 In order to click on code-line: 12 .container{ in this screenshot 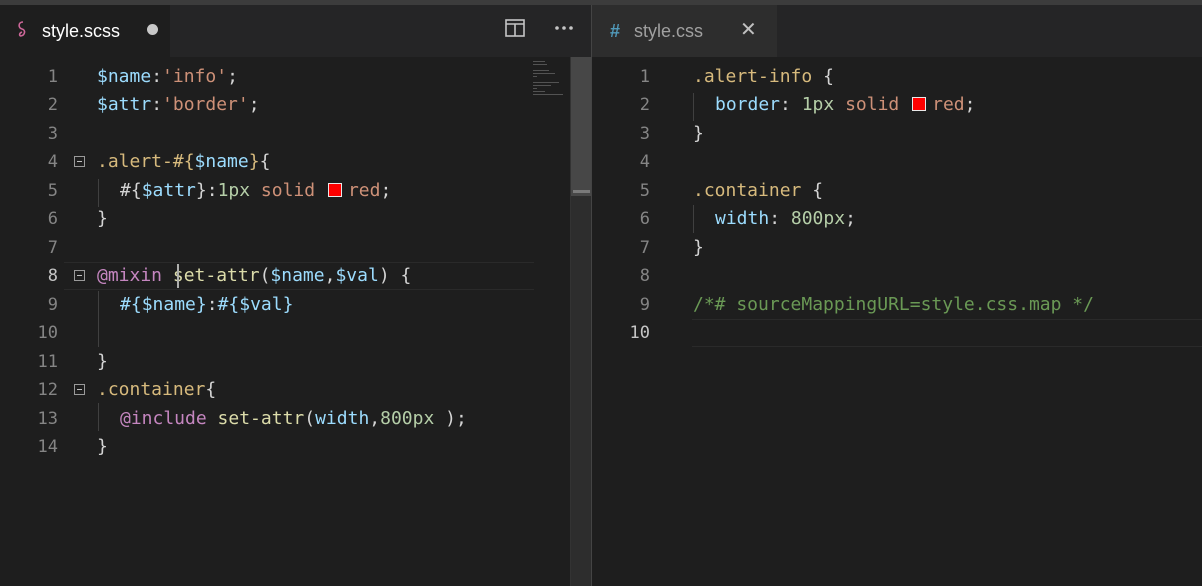, I will do `click(295, 390)`.